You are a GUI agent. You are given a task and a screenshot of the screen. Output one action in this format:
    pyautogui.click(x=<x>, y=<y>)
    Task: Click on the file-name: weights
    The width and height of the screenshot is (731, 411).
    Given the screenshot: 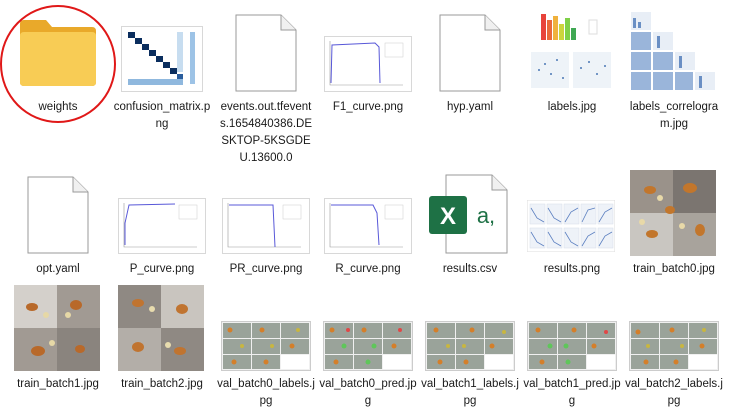 What is the action you would take?
    pyautogui.click(x=58, y=107)
    